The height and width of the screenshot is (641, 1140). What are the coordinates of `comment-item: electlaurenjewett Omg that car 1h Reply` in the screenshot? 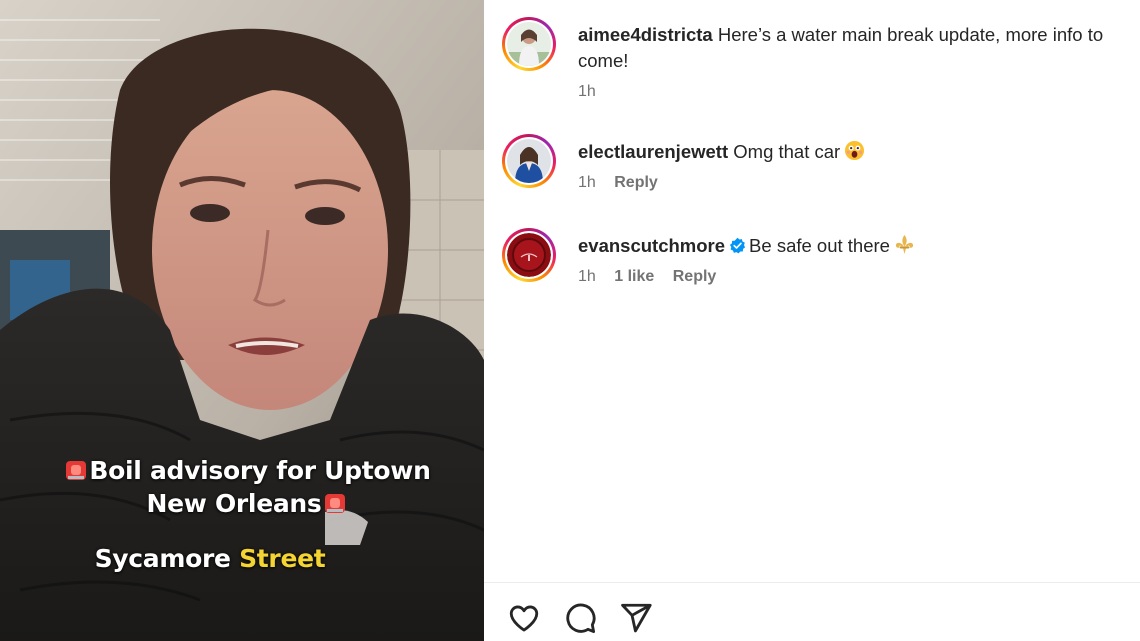 It's located at (818, 163).